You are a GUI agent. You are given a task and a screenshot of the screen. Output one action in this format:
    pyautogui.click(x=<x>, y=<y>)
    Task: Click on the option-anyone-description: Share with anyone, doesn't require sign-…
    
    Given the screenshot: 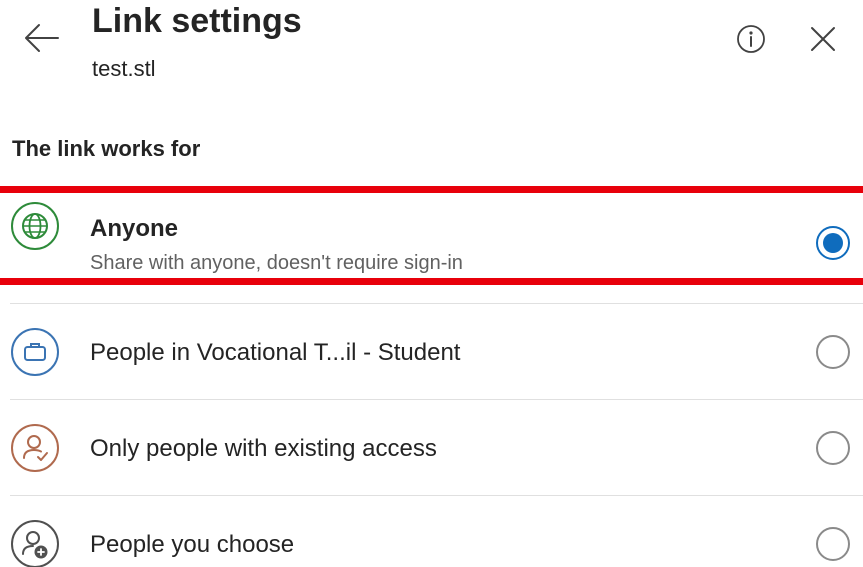 What is the action you would take?
    pyautogui.click(x=276, y=263)
    